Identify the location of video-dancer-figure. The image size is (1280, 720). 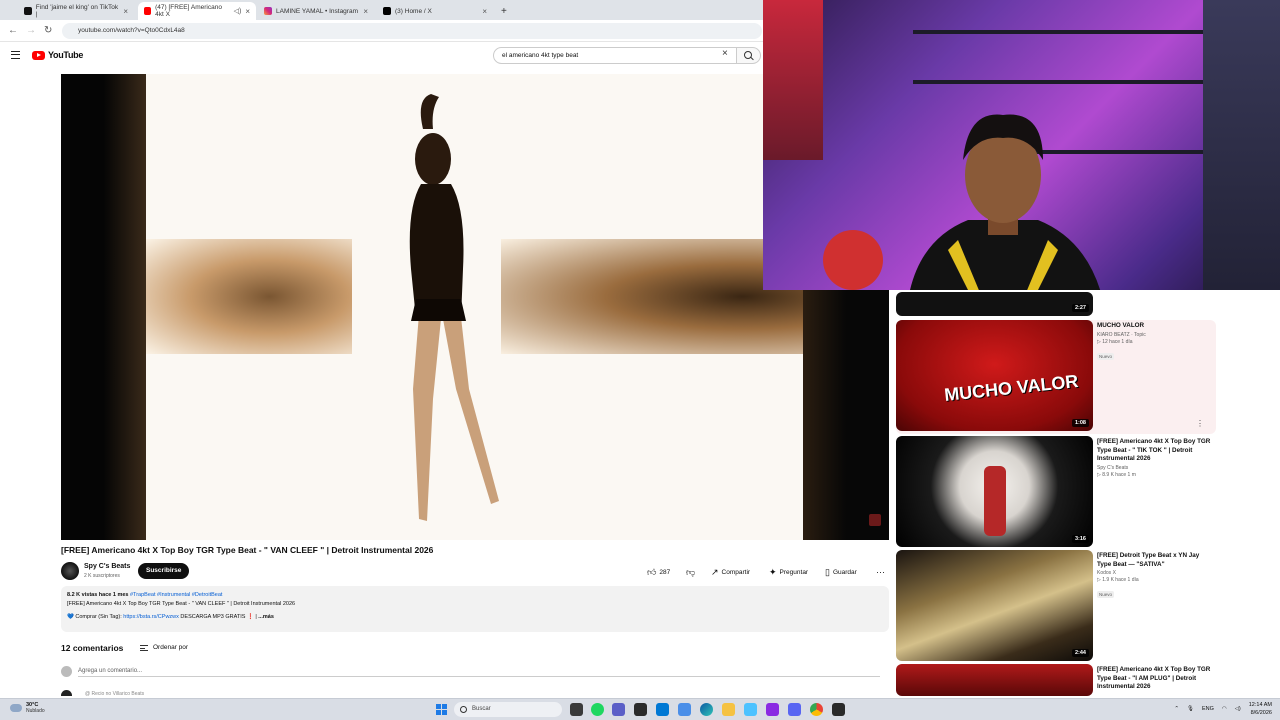
(454, 307).